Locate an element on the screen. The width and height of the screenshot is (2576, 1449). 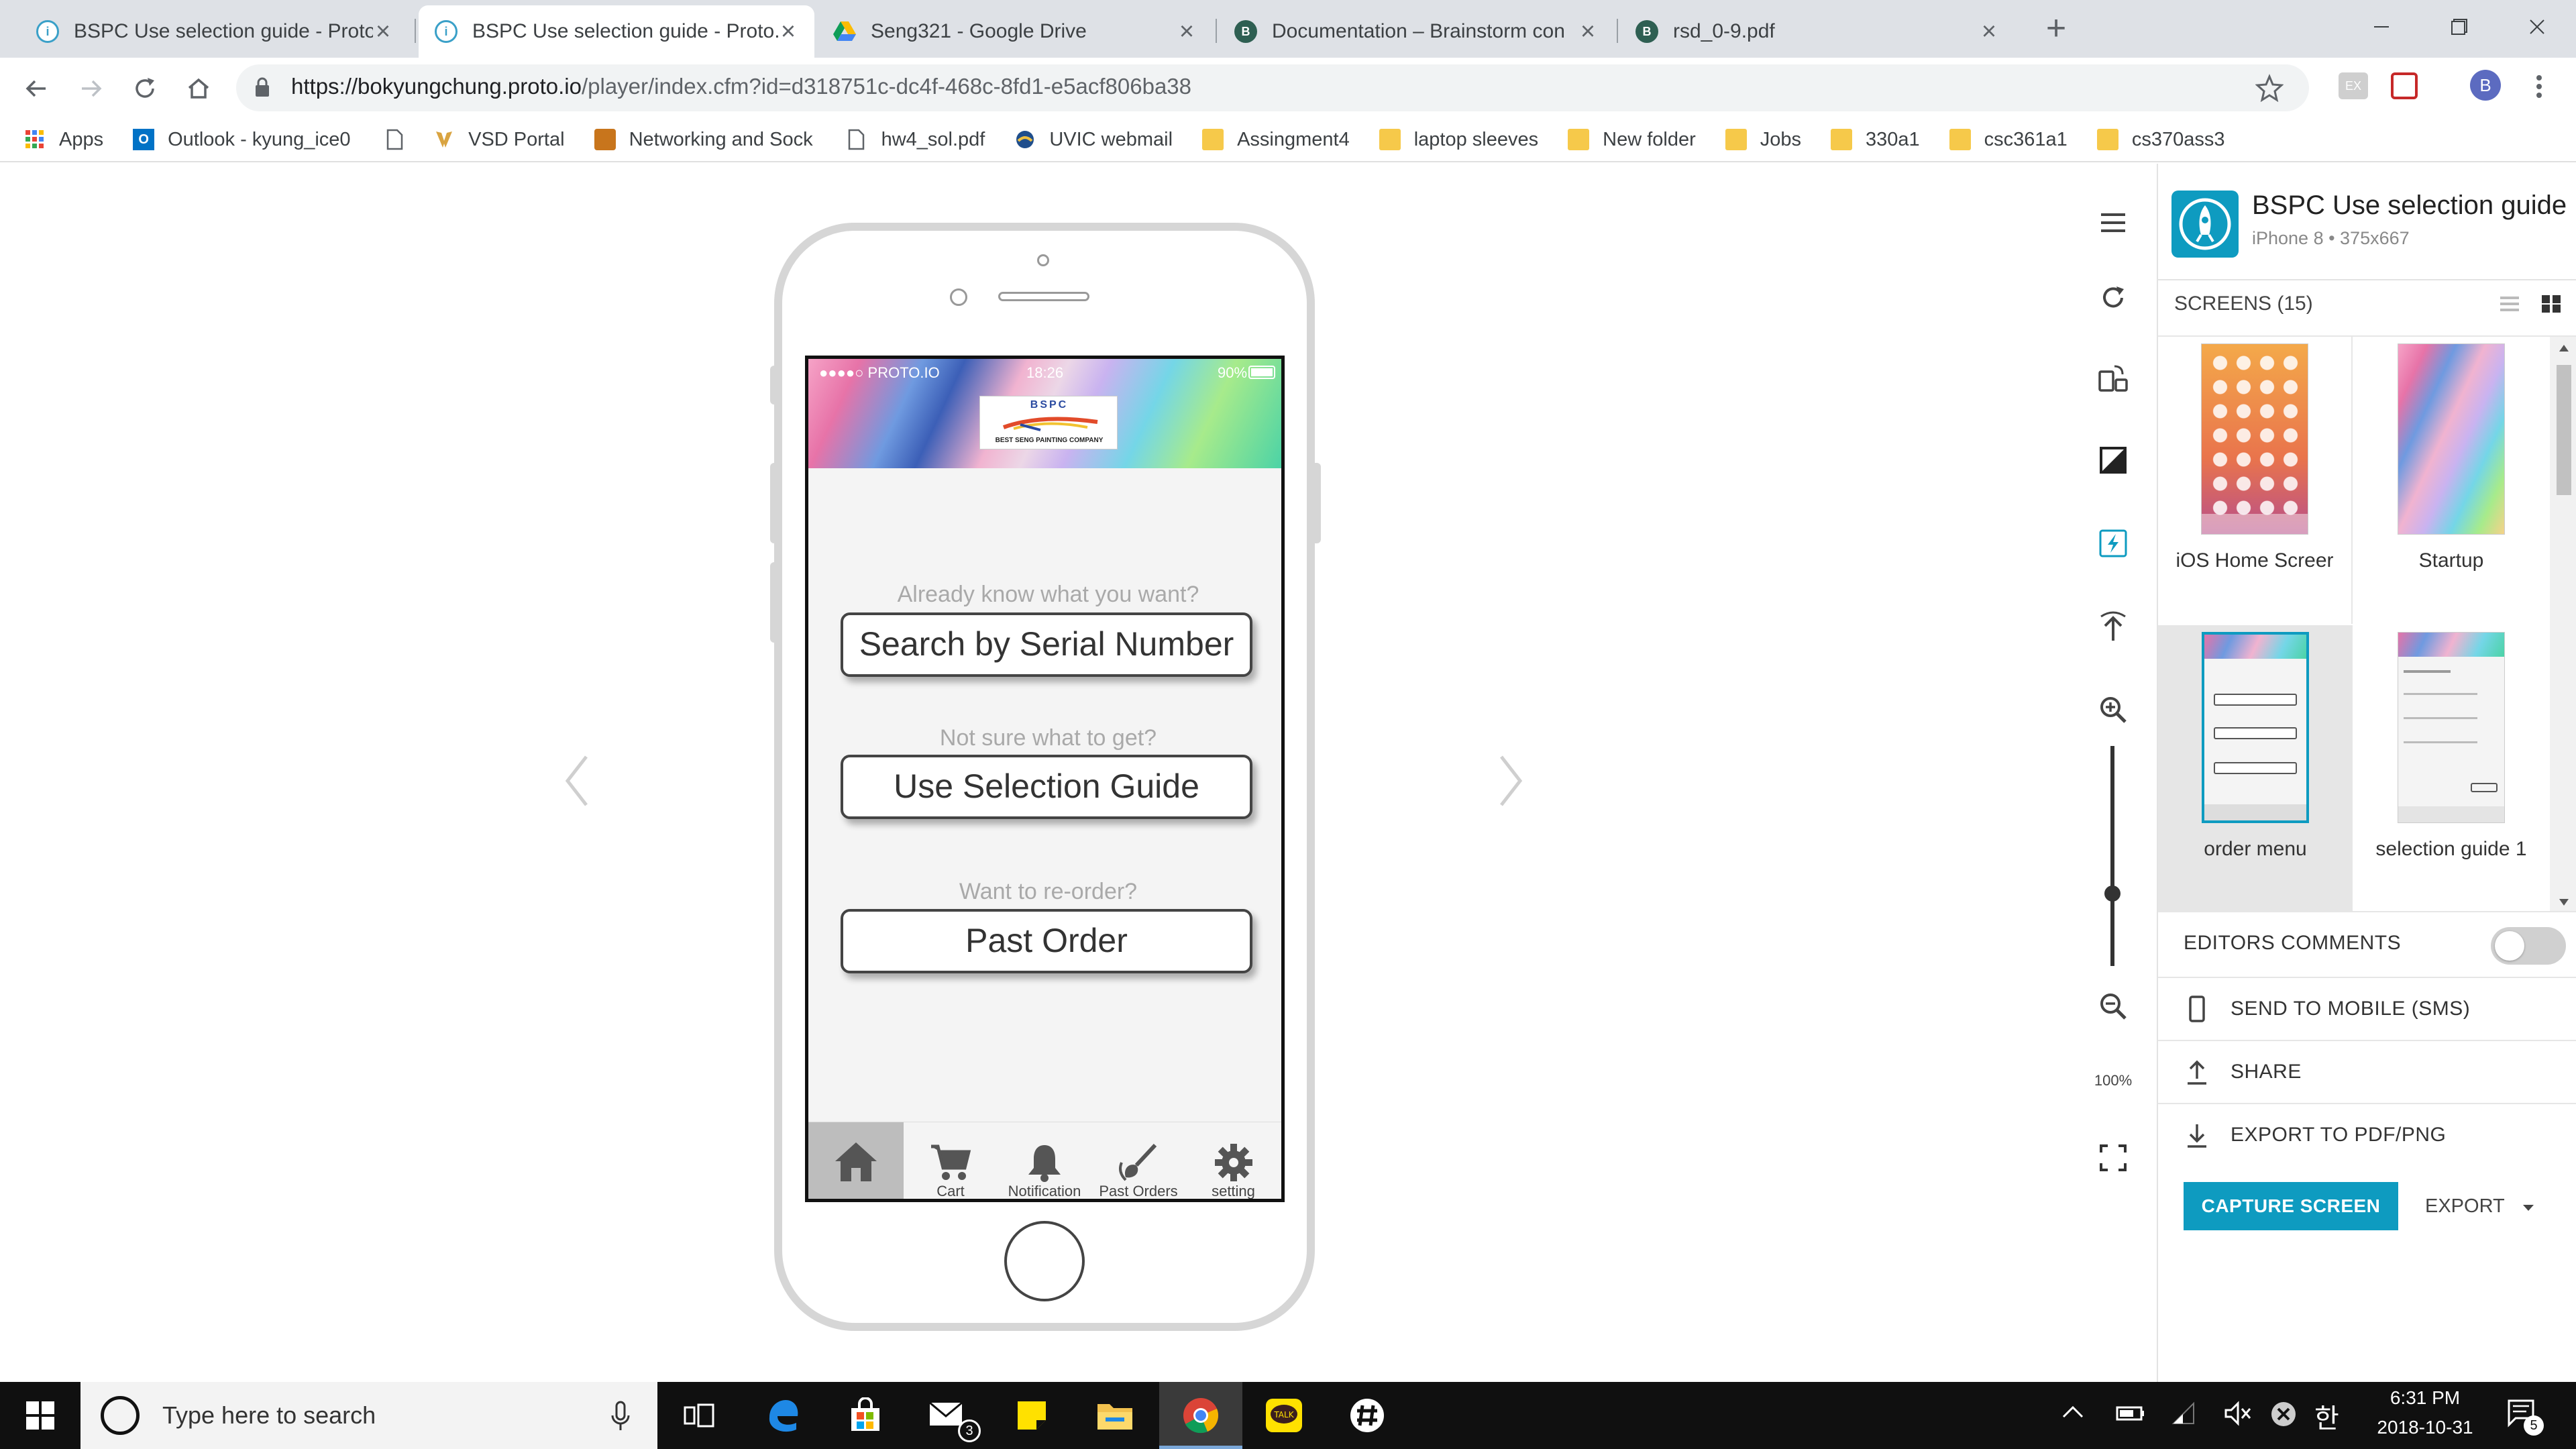
zoom-slider-handle is located at coordinates (2112, 893).